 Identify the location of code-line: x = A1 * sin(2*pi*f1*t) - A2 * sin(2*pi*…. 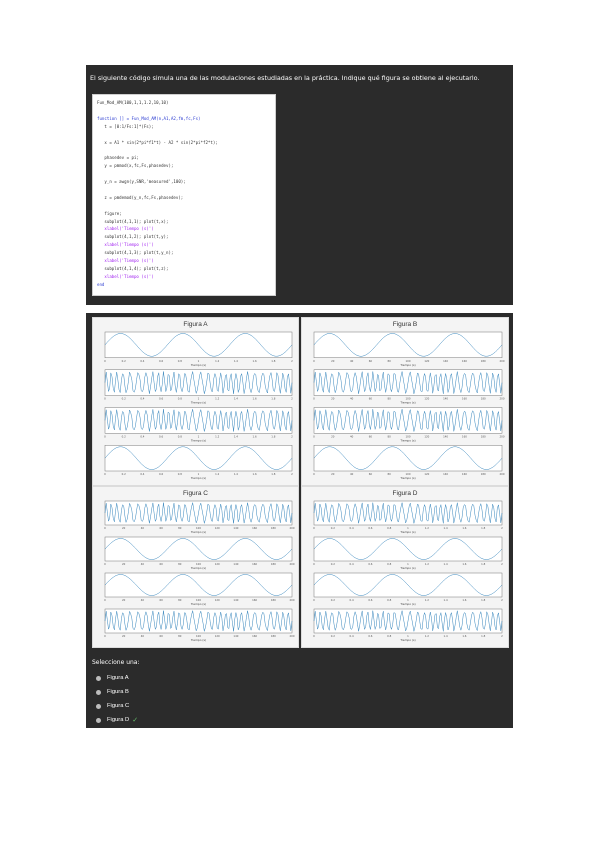
(157, 142).